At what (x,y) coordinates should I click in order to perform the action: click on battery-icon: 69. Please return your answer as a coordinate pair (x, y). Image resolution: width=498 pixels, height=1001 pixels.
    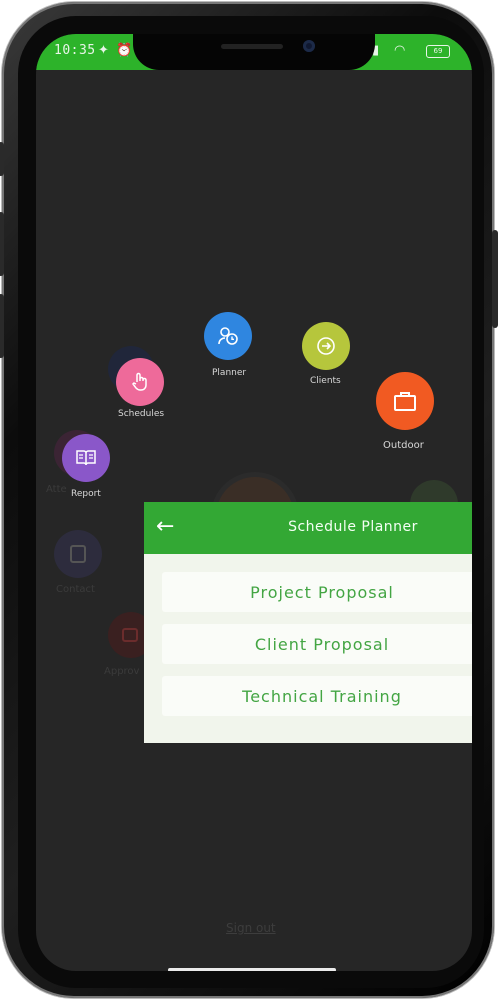
    Looking at the image, I should click on (438, 51).